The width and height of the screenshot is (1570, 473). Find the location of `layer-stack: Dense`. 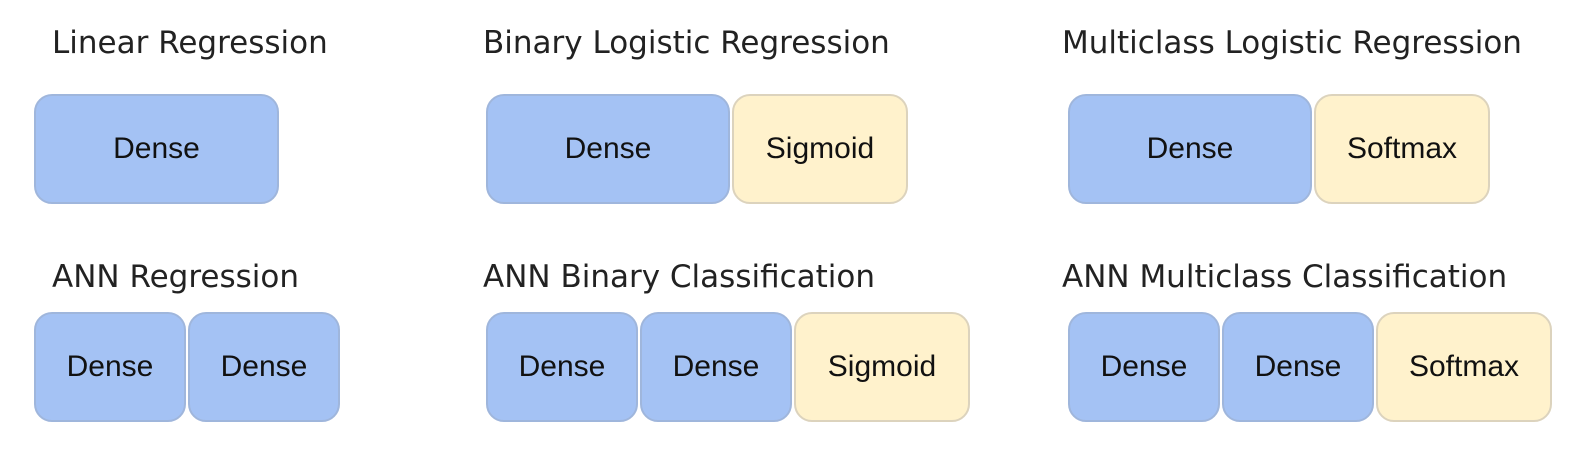

layer-stack: Dense is located at coordinates (156, 149).